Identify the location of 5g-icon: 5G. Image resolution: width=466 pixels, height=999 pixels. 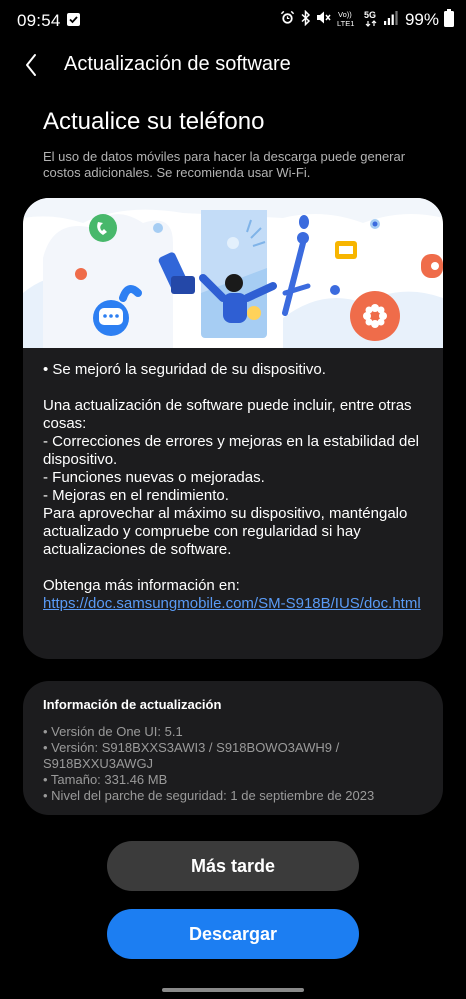
(371, 20).